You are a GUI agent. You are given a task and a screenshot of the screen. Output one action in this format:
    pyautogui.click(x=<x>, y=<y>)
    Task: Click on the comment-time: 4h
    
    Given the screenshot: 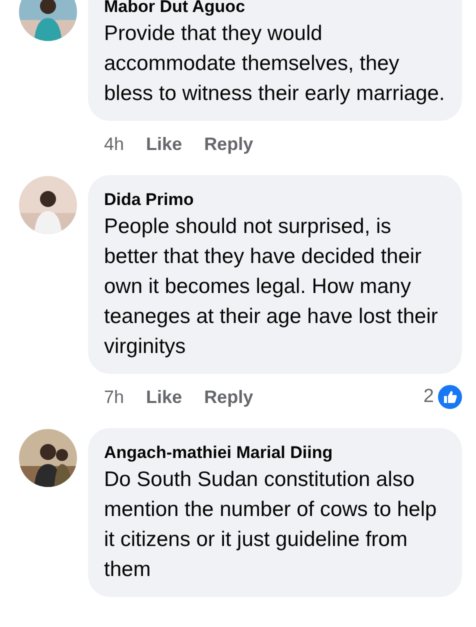 What is the action you would take?
    pyautogui.click(x=114, y=144)
    